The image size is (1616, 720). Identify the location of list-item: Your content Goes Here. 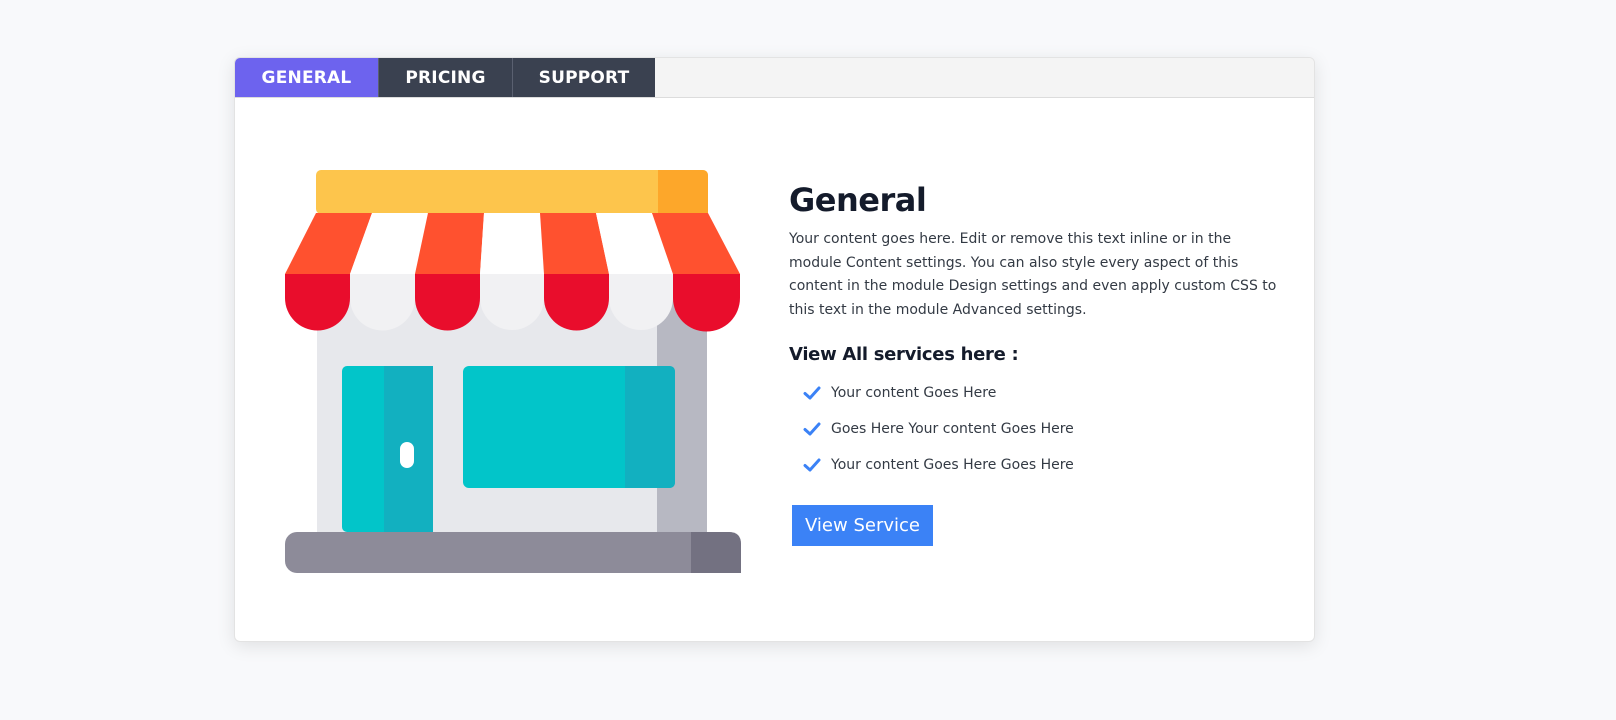
(1041, 393).